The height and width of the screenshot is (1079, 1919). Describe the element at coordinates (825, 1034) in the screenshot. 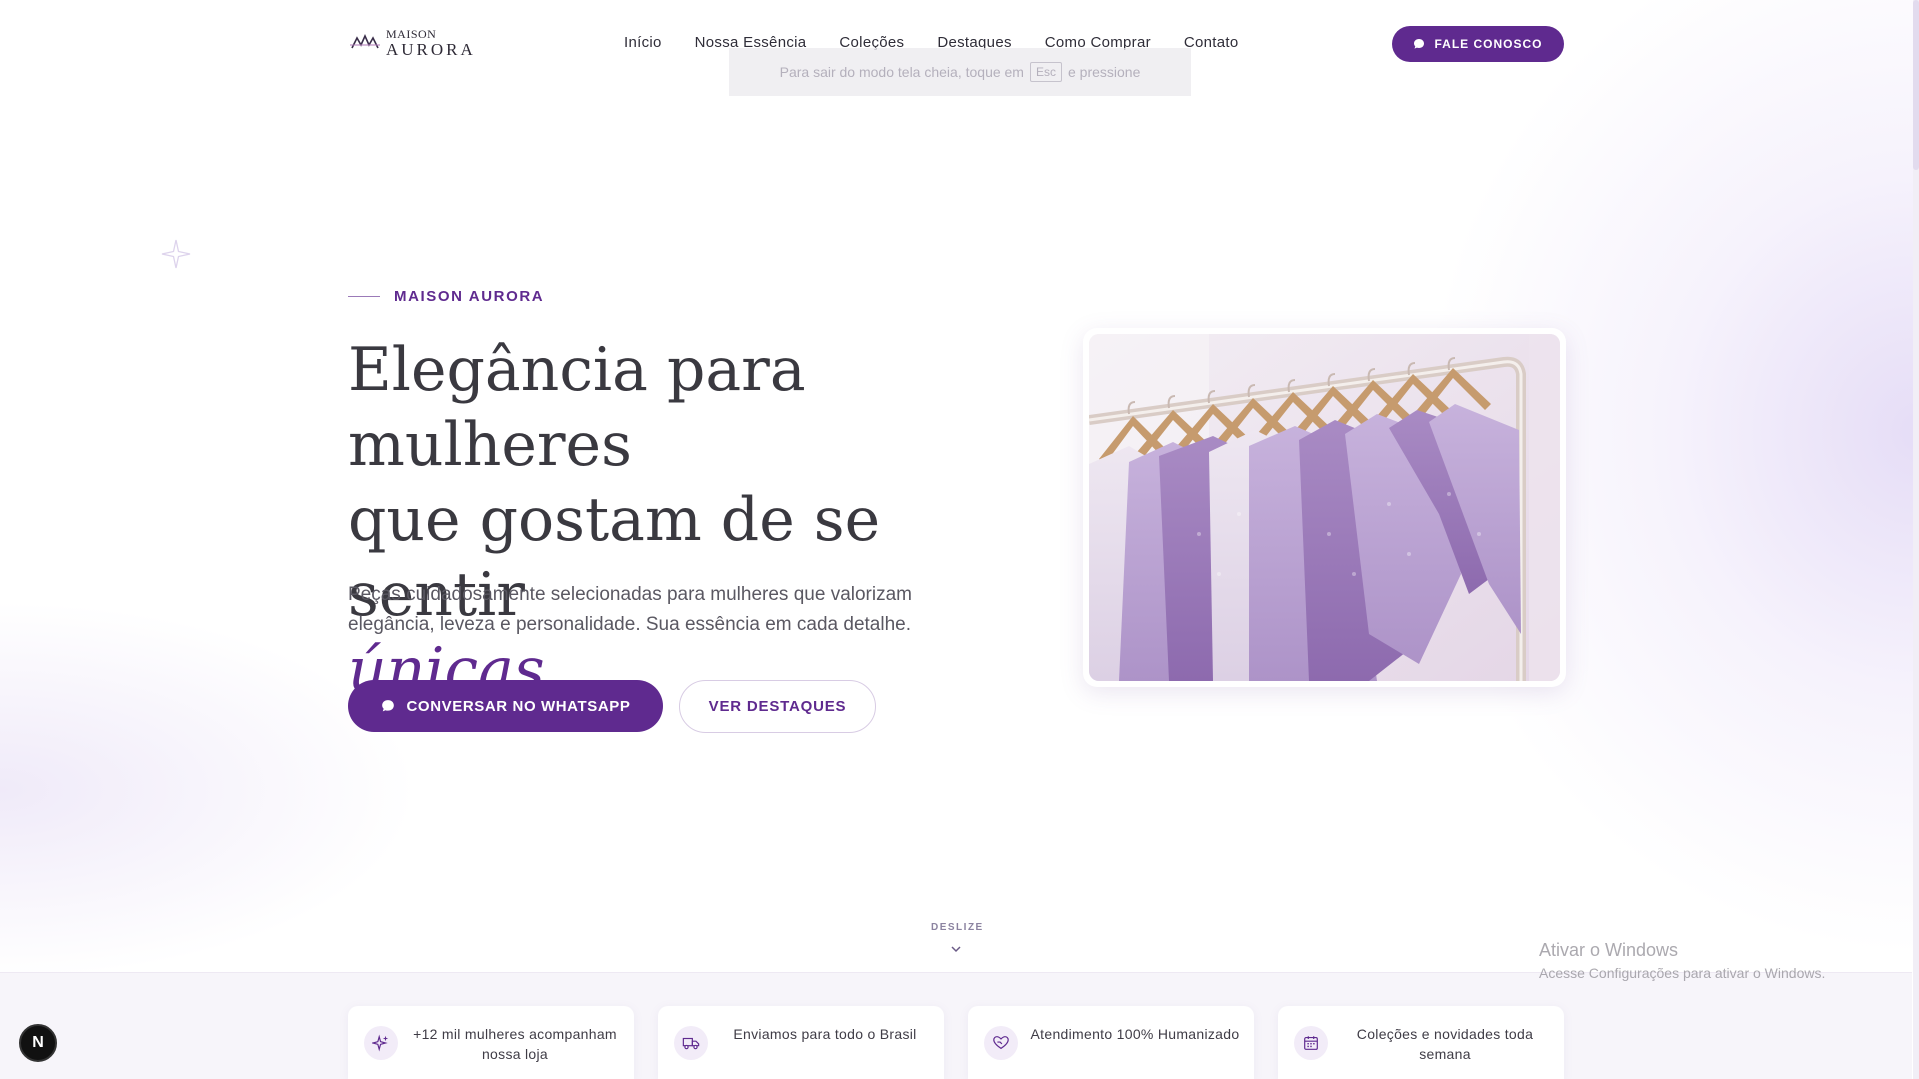

I see `feature-text-shipping: Enviamos para todo o Brasil` at that location.